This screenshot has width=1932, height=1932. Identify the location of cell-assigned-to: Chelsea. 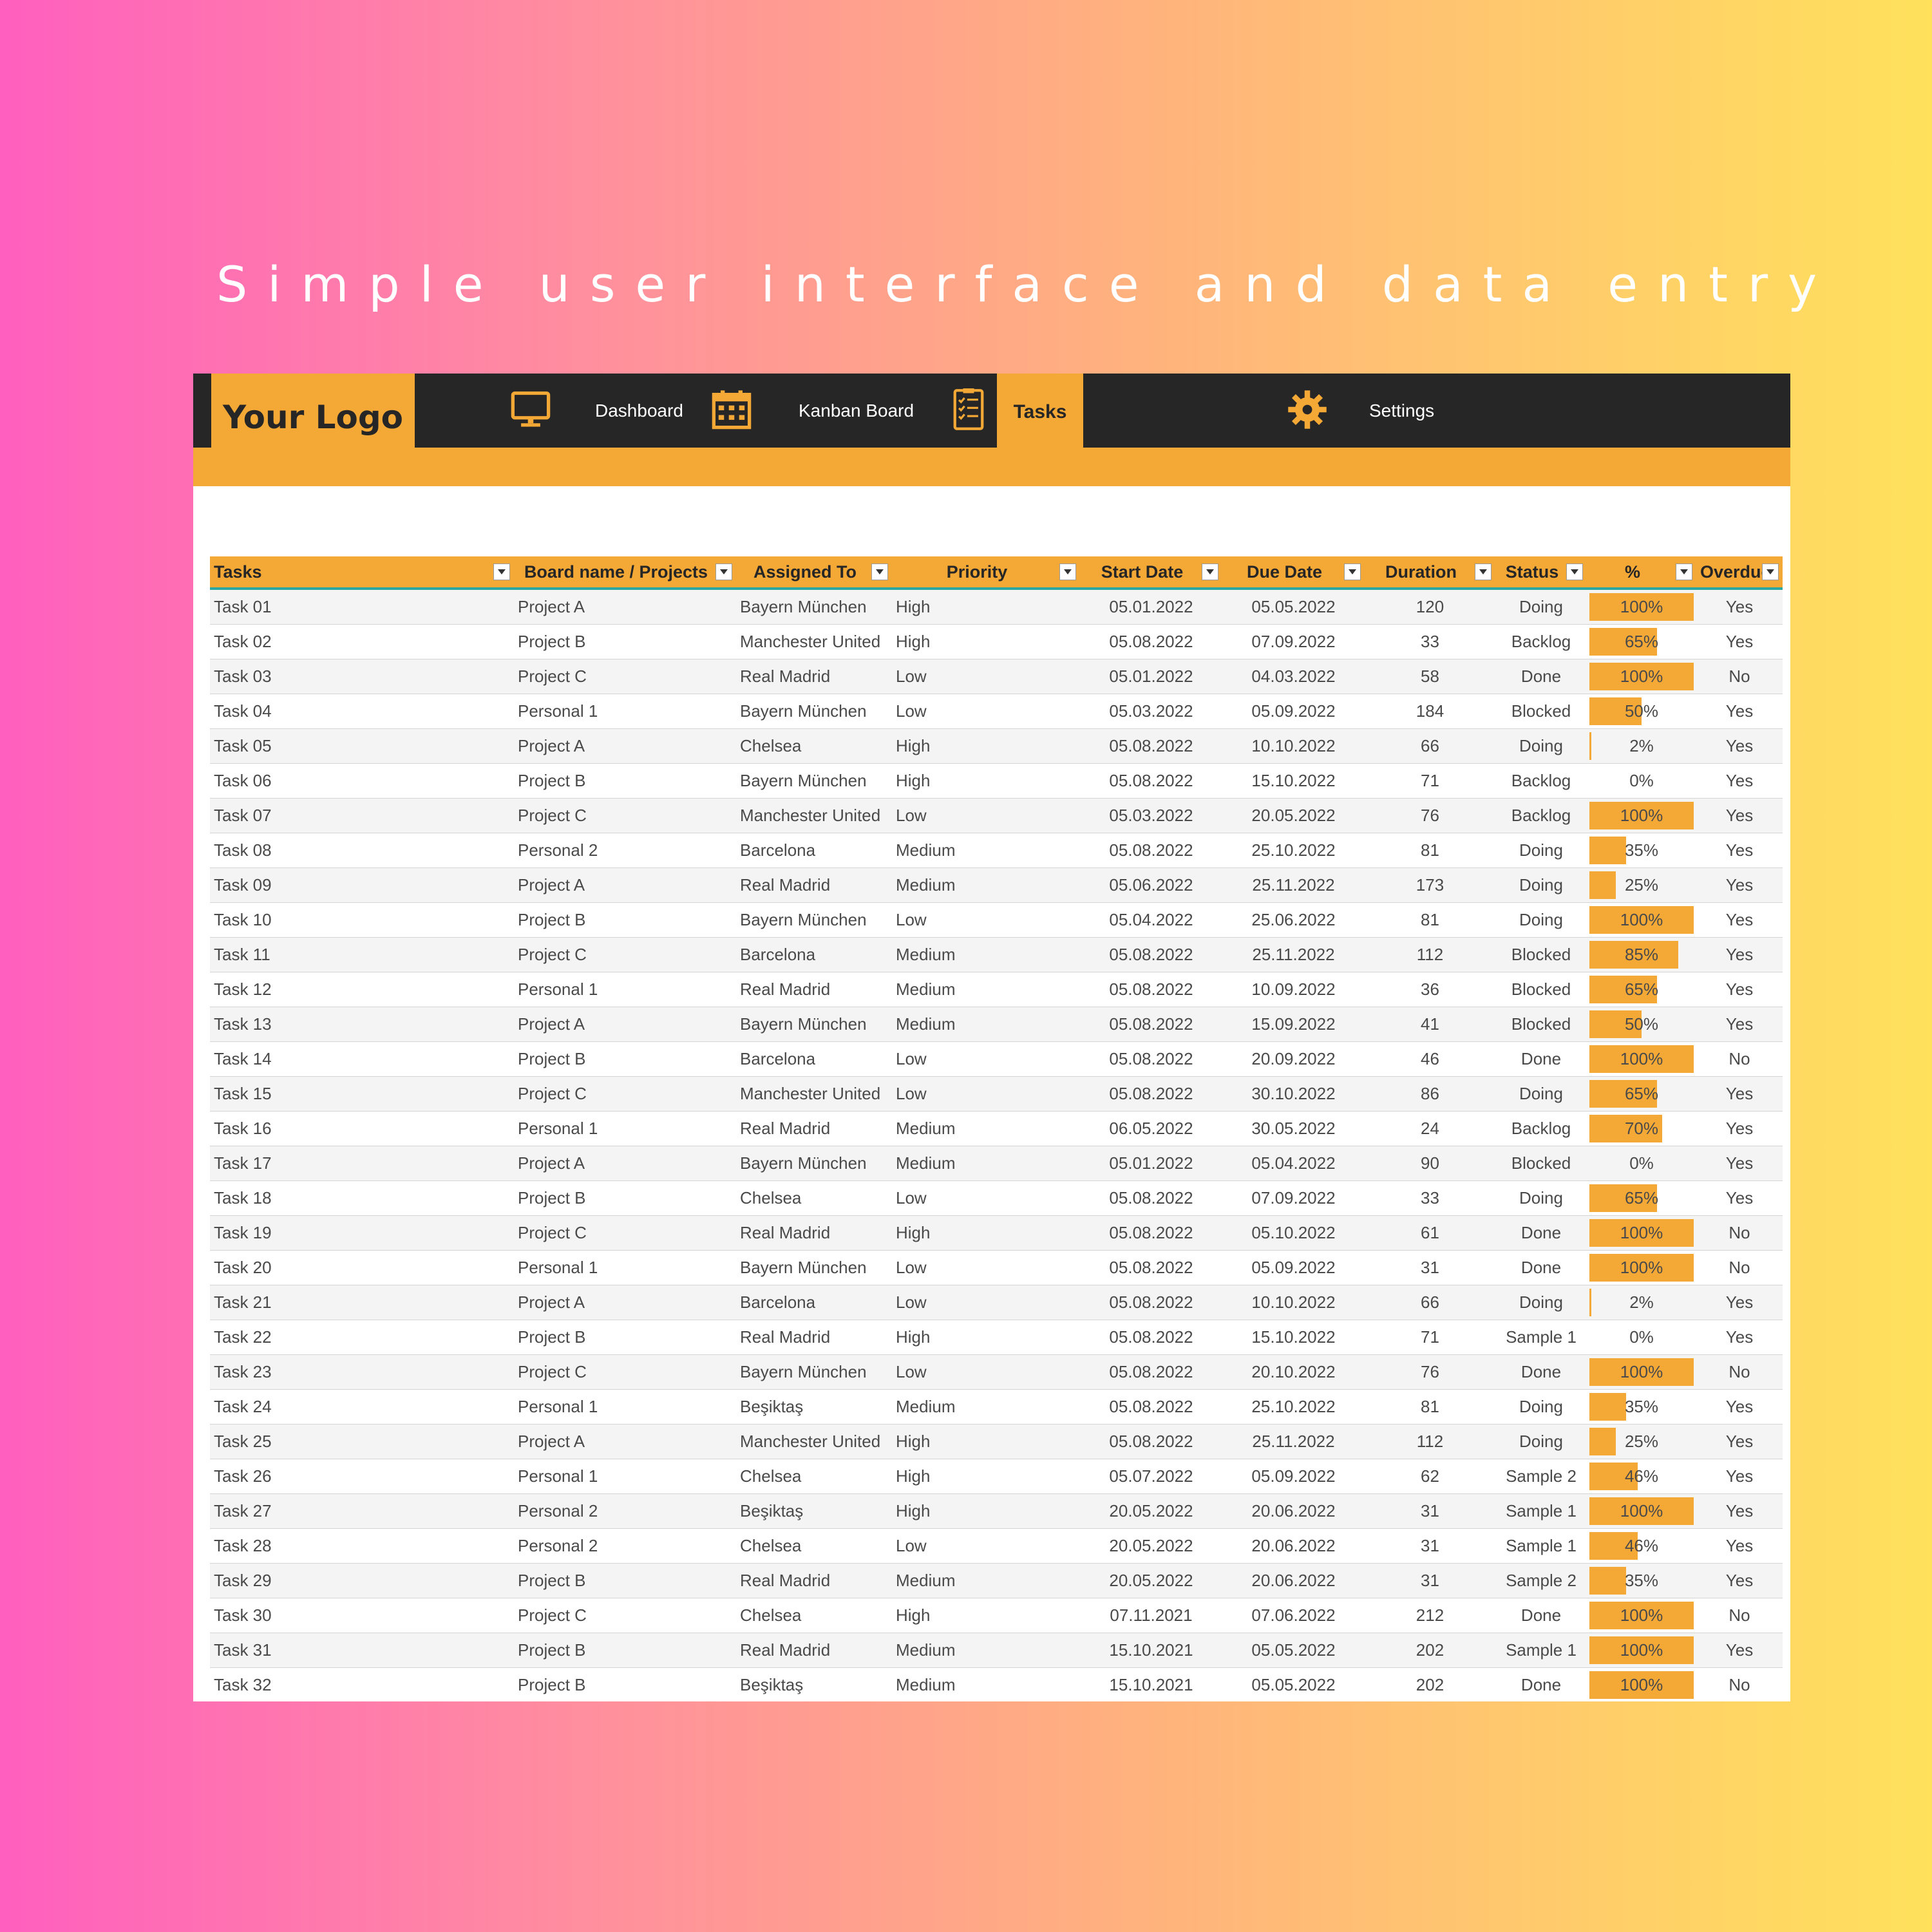
(814, 1477).